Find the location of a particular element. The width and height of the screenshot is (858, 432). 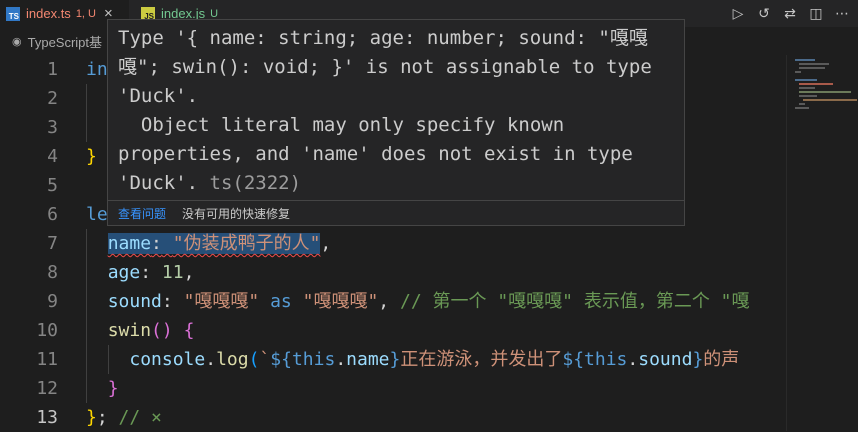

typescript-file-icon: TS is located at coordinates (13, 13).